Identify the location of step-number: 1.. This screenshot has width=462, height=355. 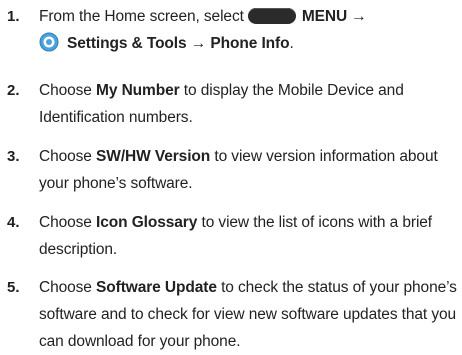
(13, 16).